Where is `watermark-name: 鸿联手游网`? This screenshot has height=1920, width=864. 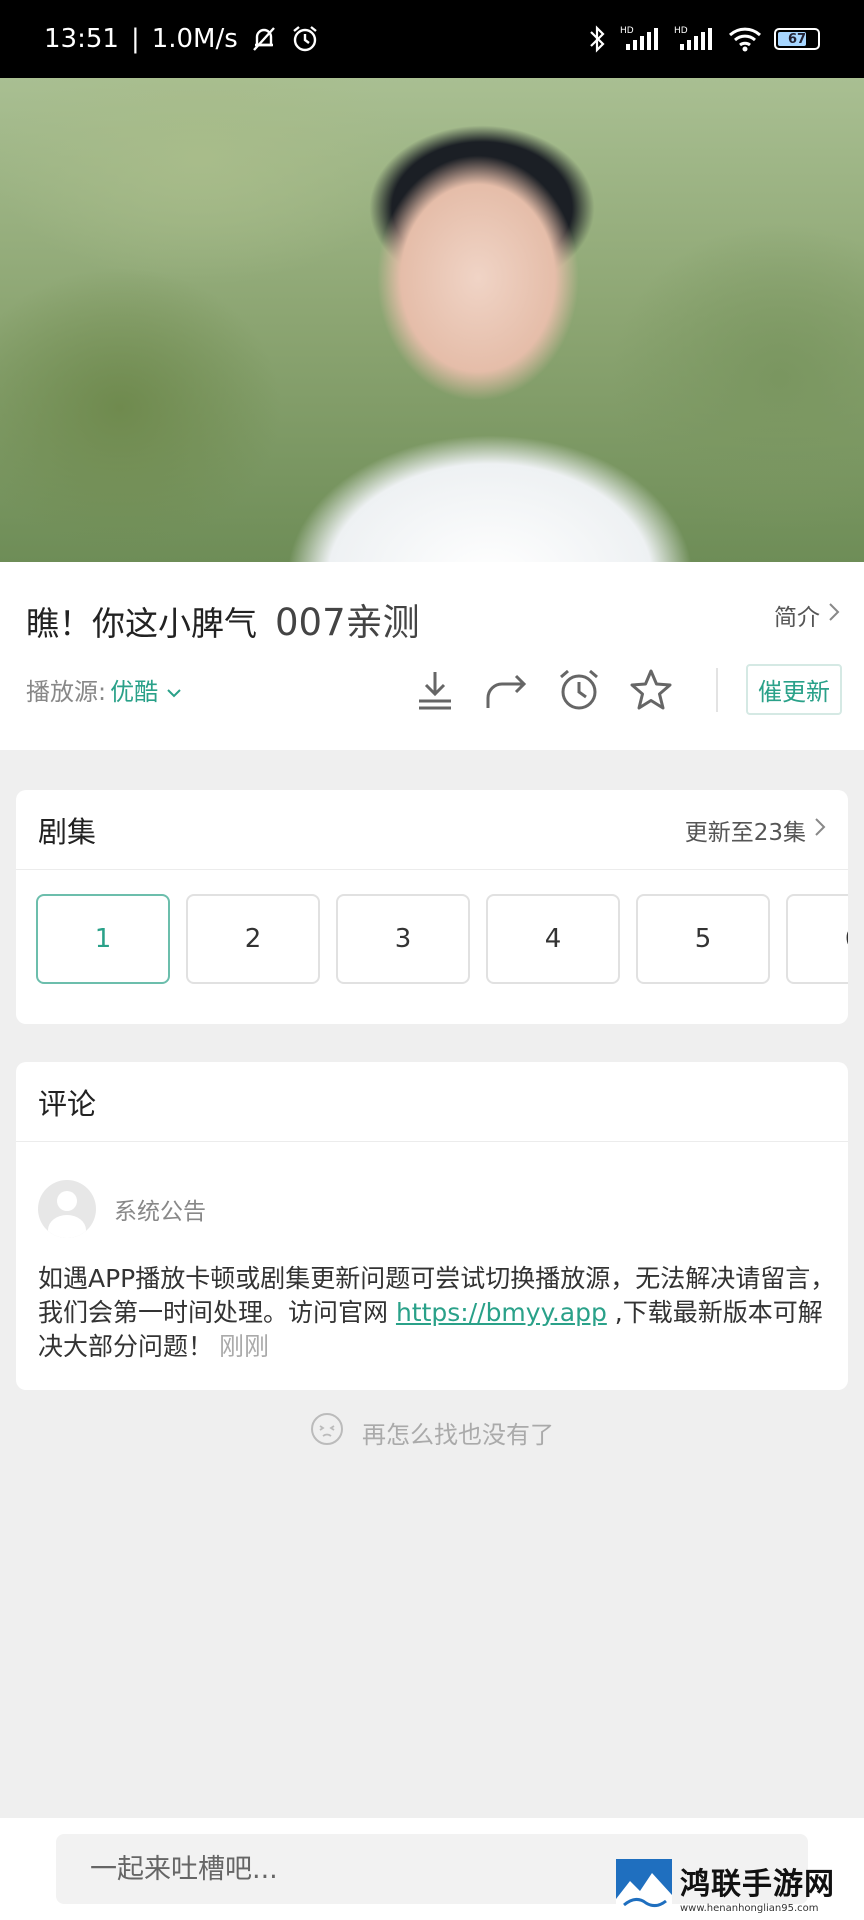 watermark-name: 鸿联手游网 is located at coordinates (757, 1884).